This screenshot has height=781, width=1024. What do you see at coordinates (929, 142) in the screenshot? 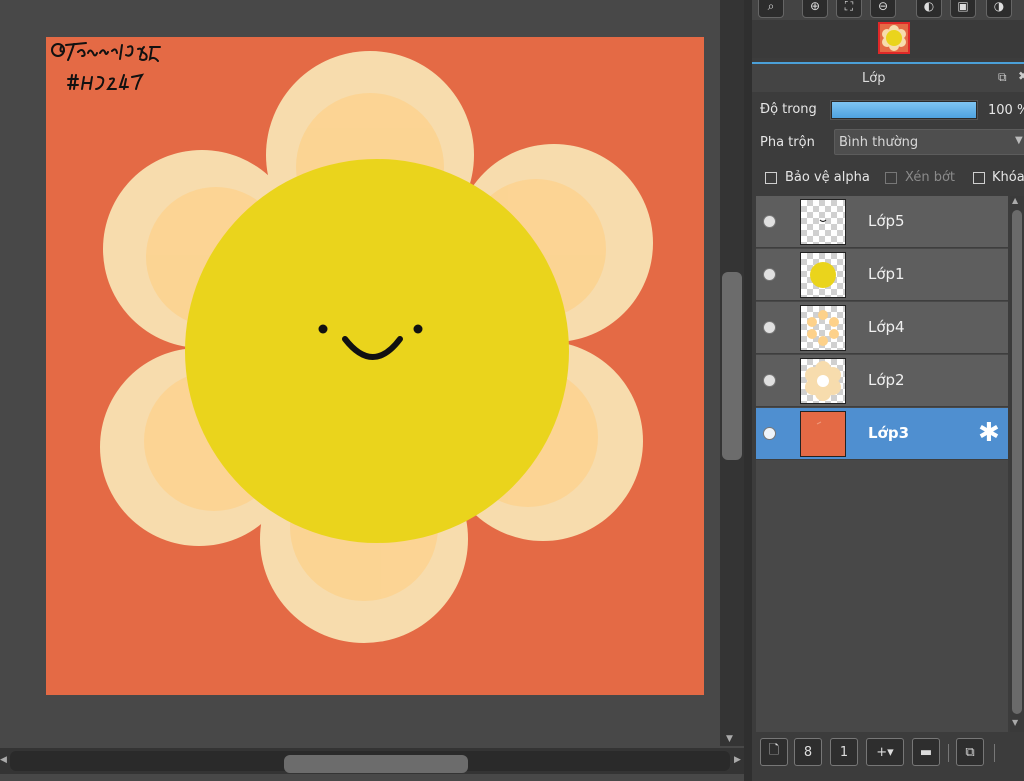
I see `blend-mode-select: Bình thường ▼` at bounding box center [929, 142].